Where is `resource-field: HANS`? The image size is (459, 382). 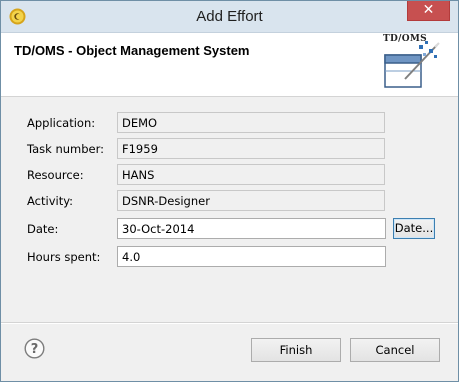
resource-field: HANS is located at coordinates (251, 174).